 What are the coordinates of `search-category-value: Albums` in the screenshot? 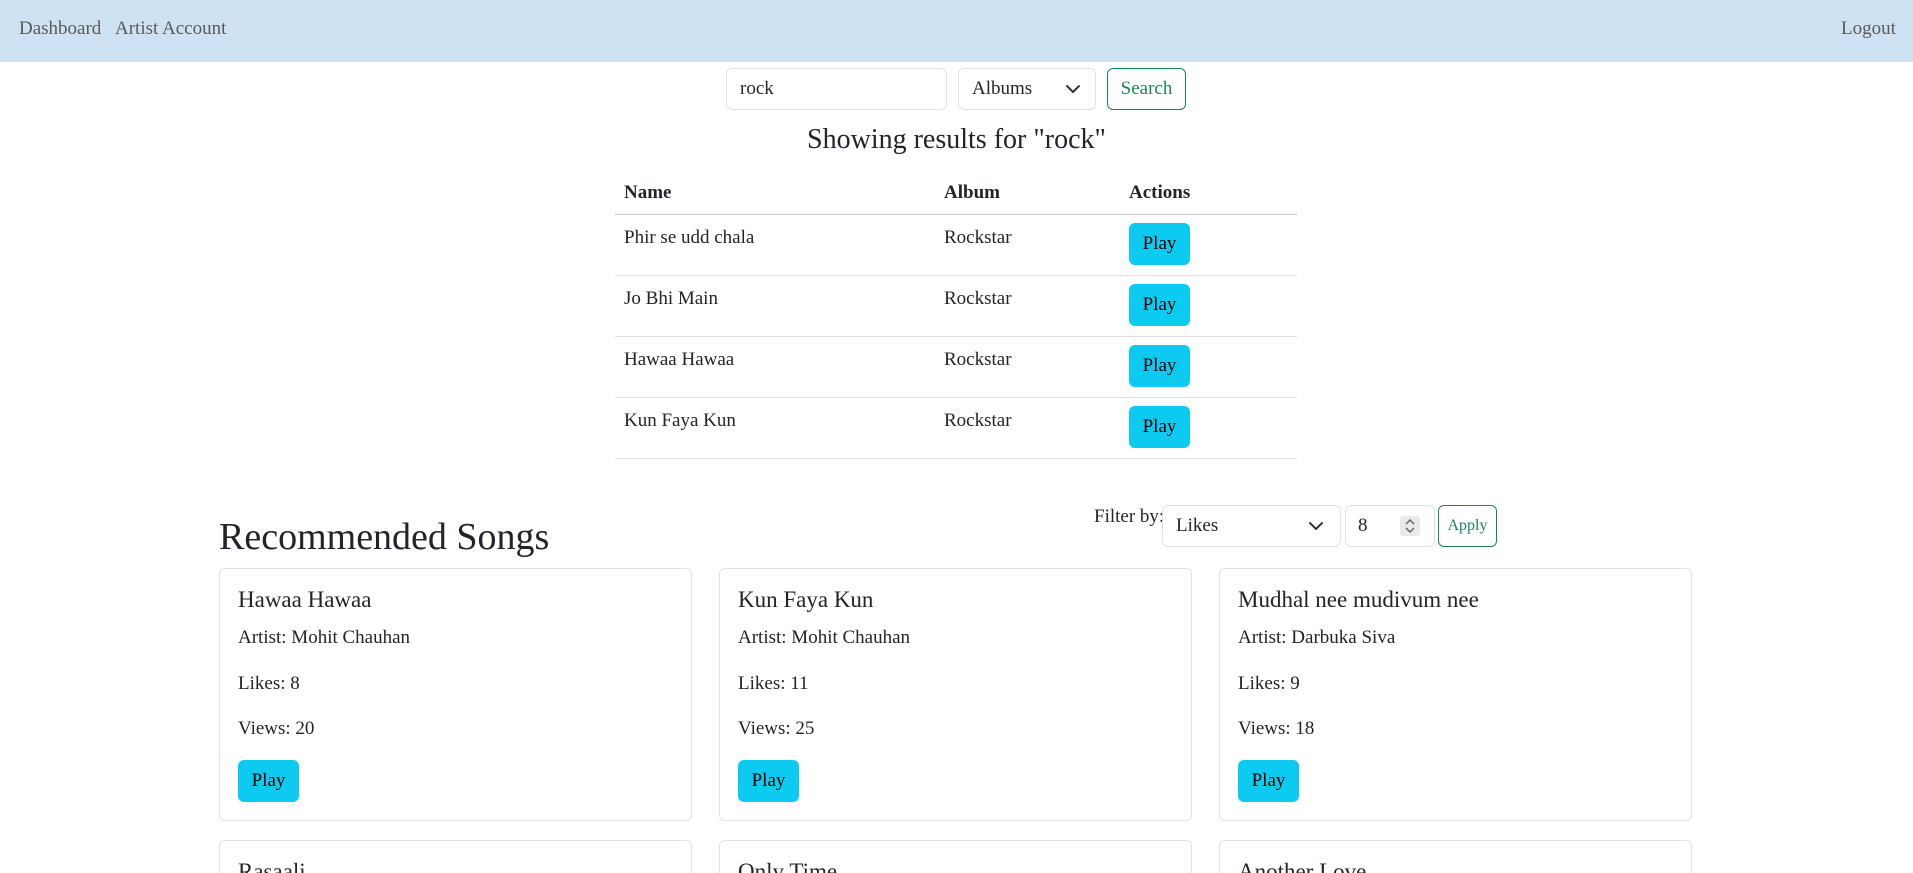 It's located at (1002, 88).